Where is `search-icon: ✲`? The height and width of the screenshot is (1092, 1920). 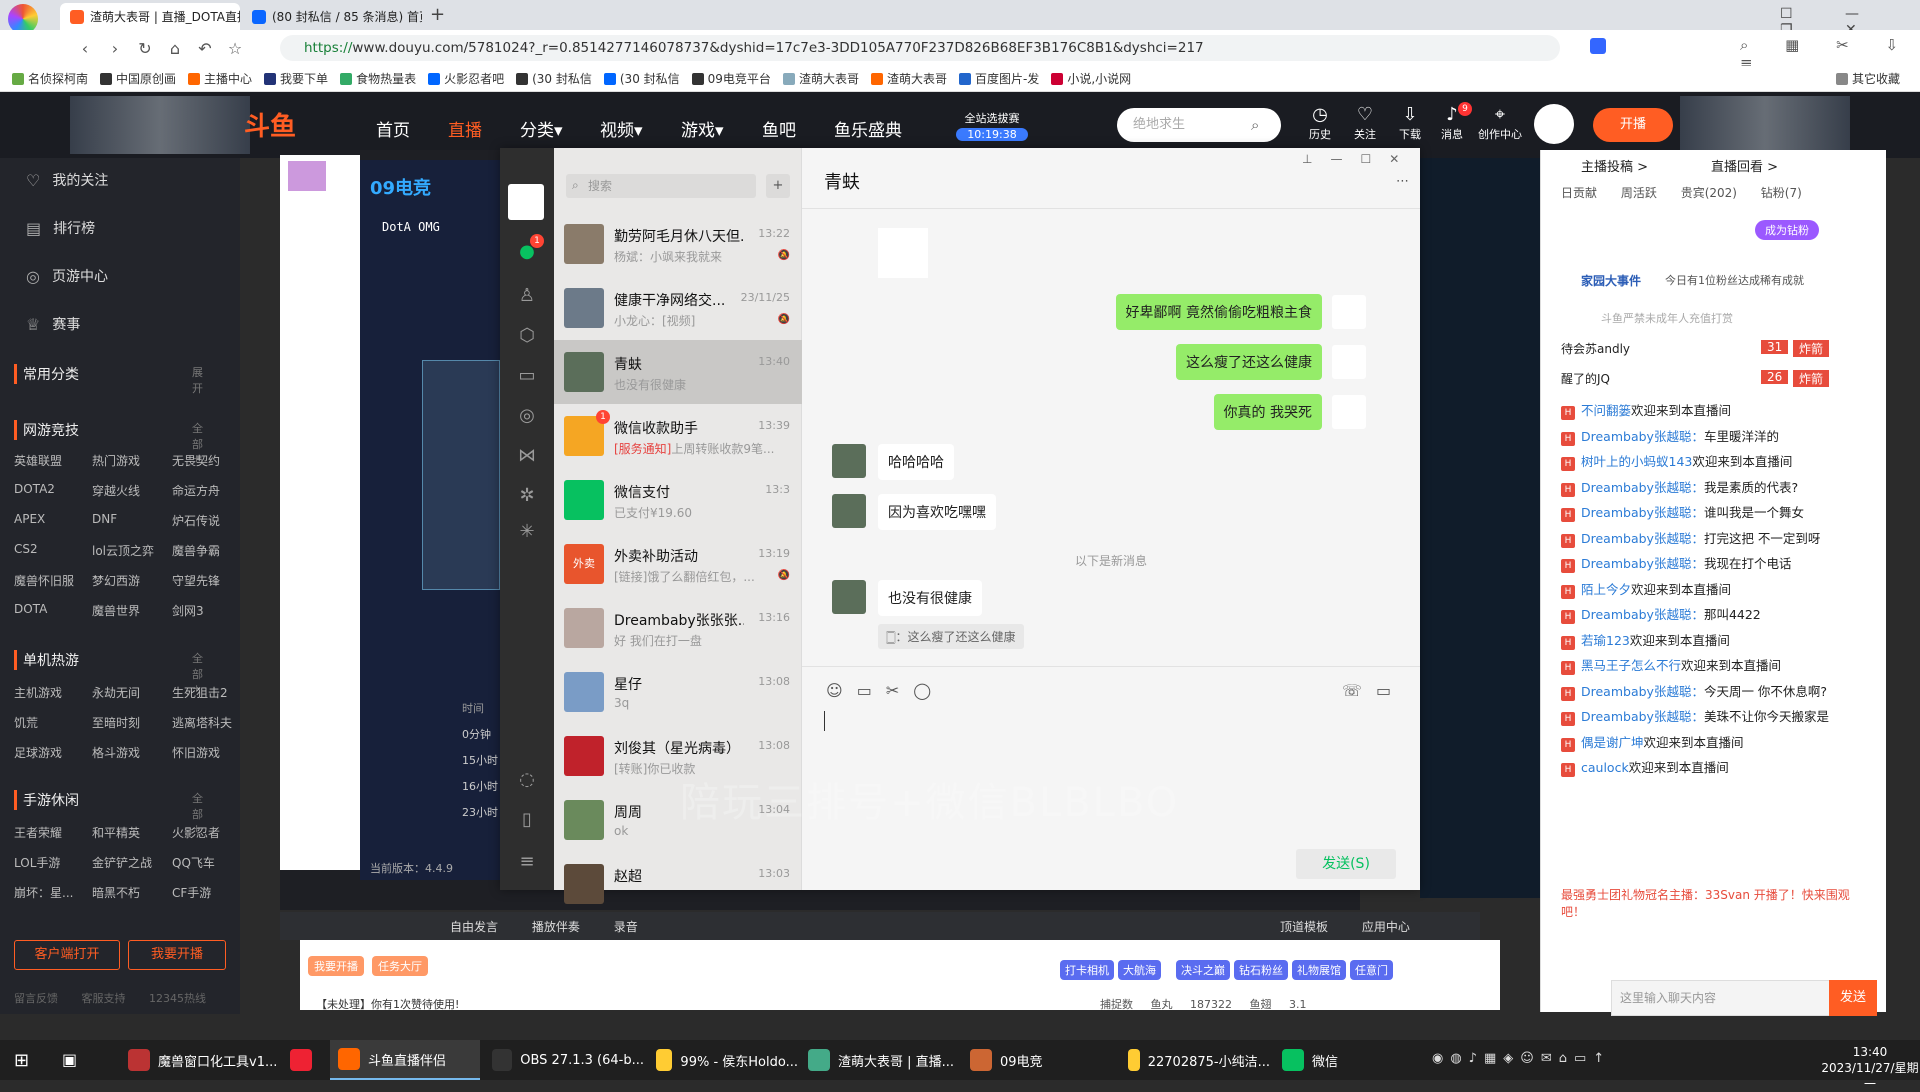
search-icon: ✲ is located at coordinates (527, 496).